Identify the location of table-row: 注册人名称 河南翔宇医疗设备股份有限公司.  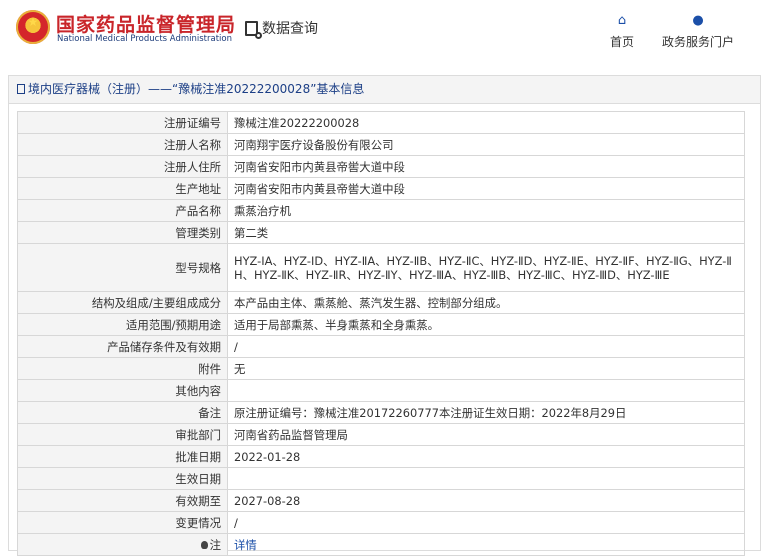
(381, 144).